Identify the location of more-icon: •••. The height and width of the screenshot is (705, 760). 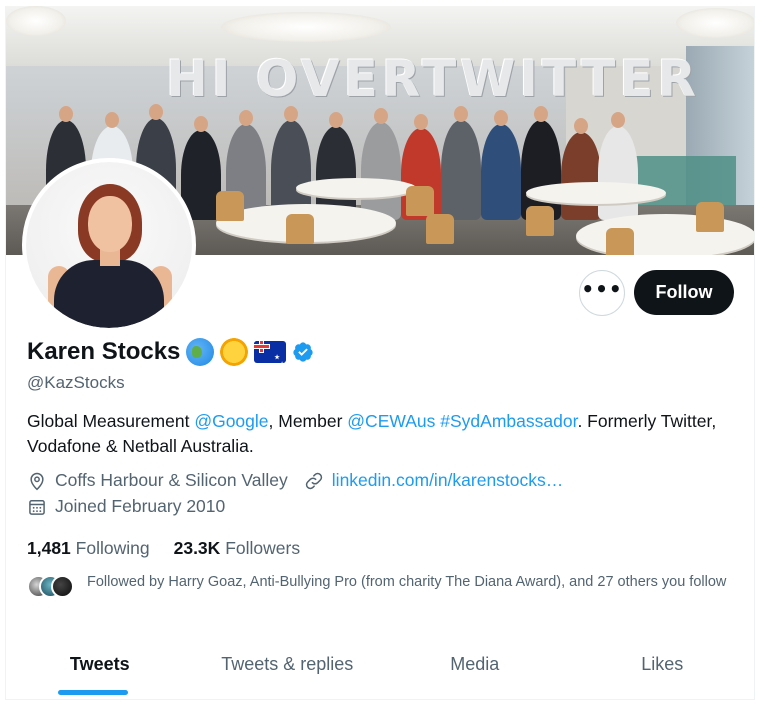
(602, 289).